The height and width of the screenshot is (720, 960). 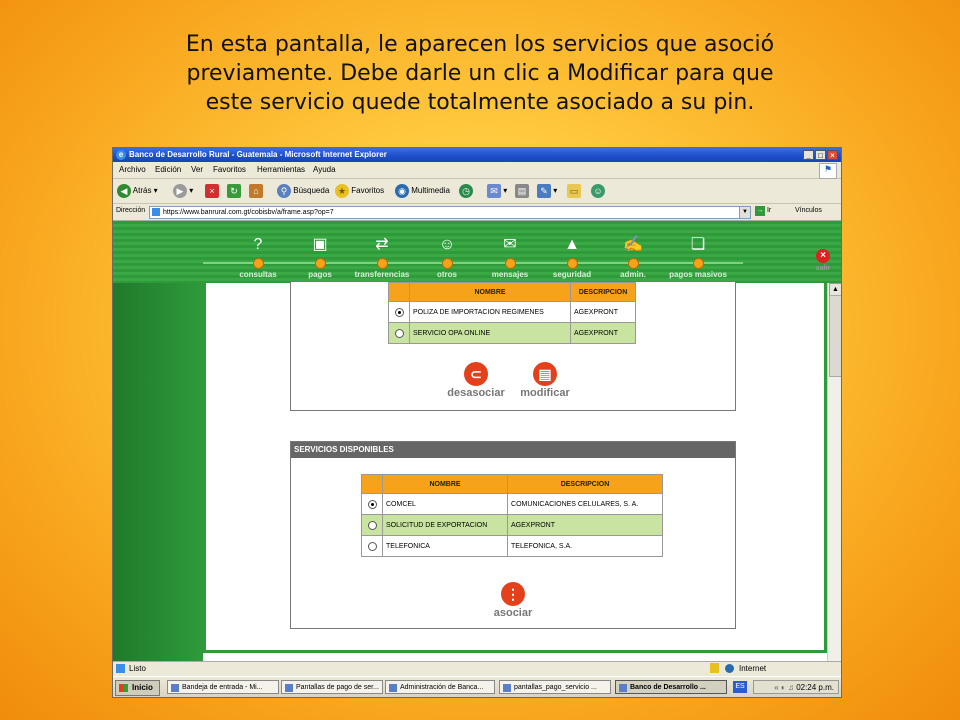 I want to click on nav-pagos-masivos: ❏ pagos masivos, so click(x=698, y=257).